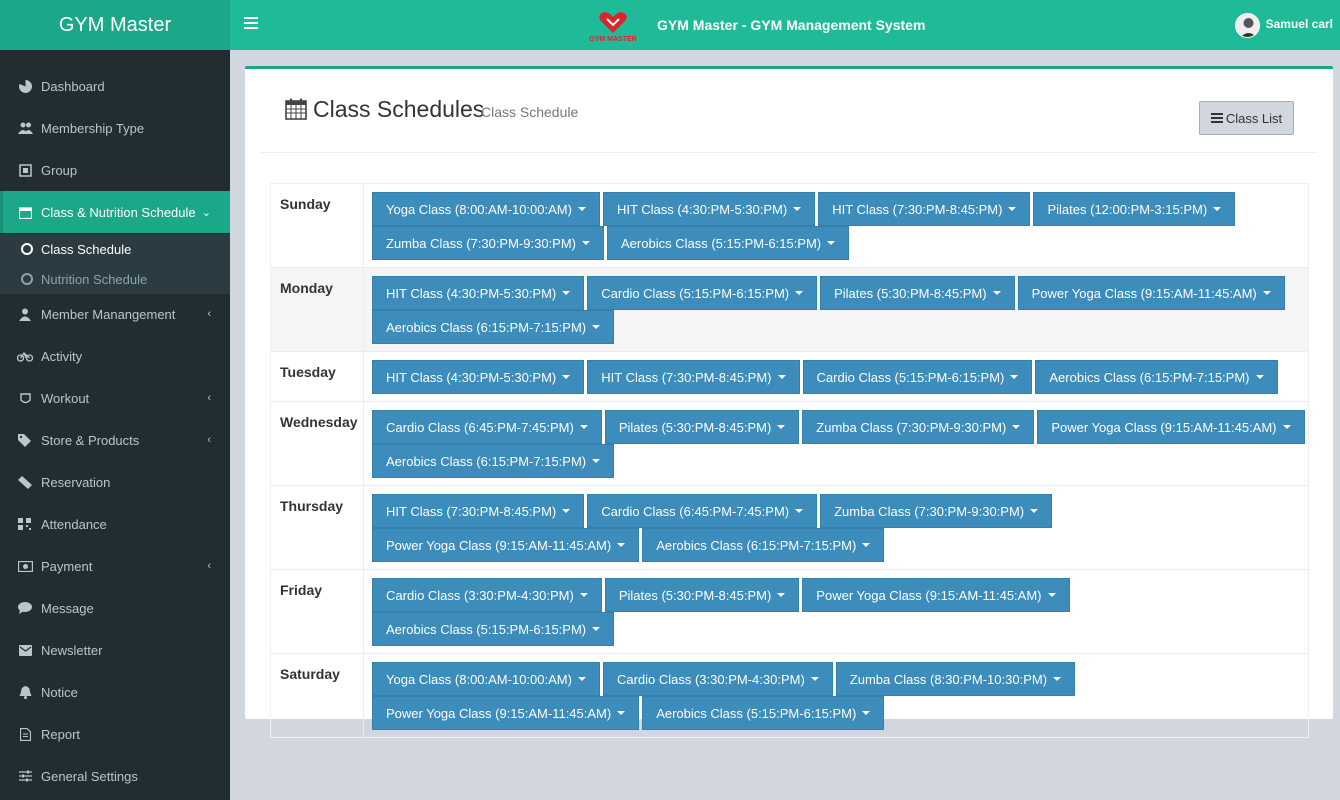 The image size is (1340, 800). I want to click on sidebar-toggle-icon, so click(251, 22).